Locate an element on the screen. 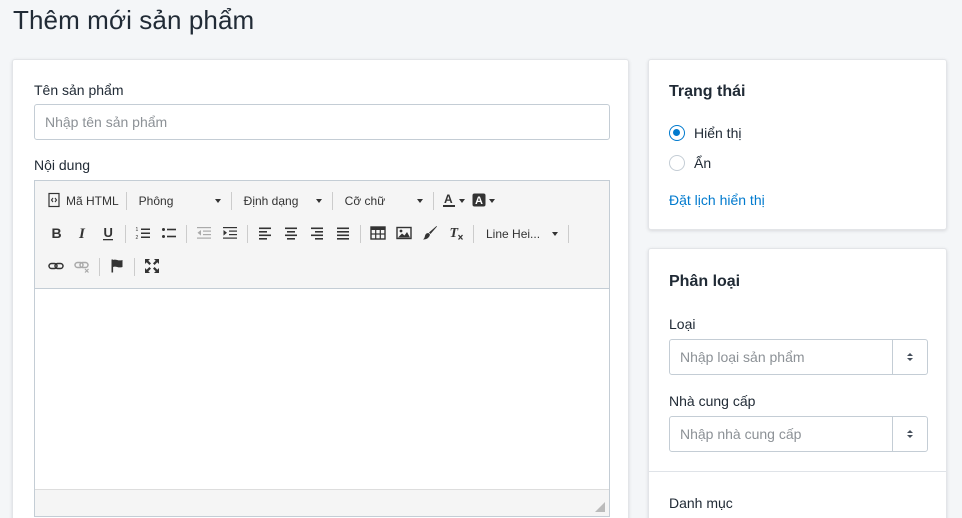  outdent-button is located at coordinates (204, 234).